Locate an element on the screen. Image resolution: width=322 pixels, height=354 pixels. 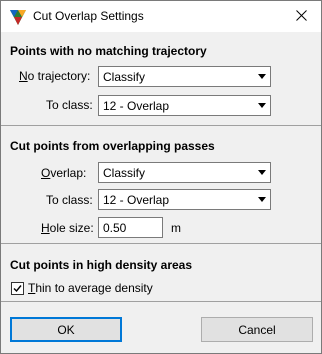
title-bar: Cut Overlap Settings is located at coordinates (161, 16).